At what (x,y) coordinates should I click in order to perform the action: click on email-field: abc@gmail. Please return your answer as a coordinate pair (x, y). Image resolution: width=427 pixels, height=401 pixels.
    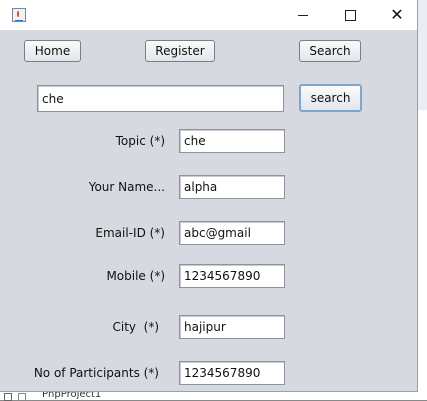
    Looking at the image, I should click on (232, 233).